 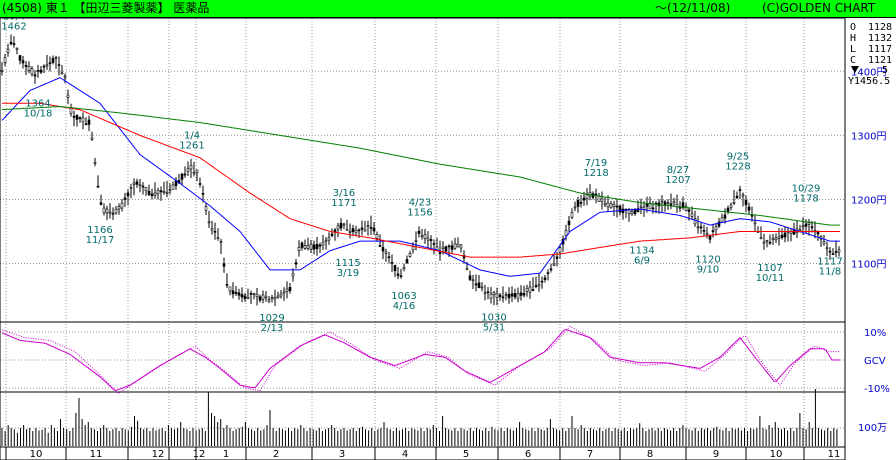 What do you see at coordinates (191, 145) in the screenshot?
I see `annotation-value: 1261` at bounding box center [191, 145].